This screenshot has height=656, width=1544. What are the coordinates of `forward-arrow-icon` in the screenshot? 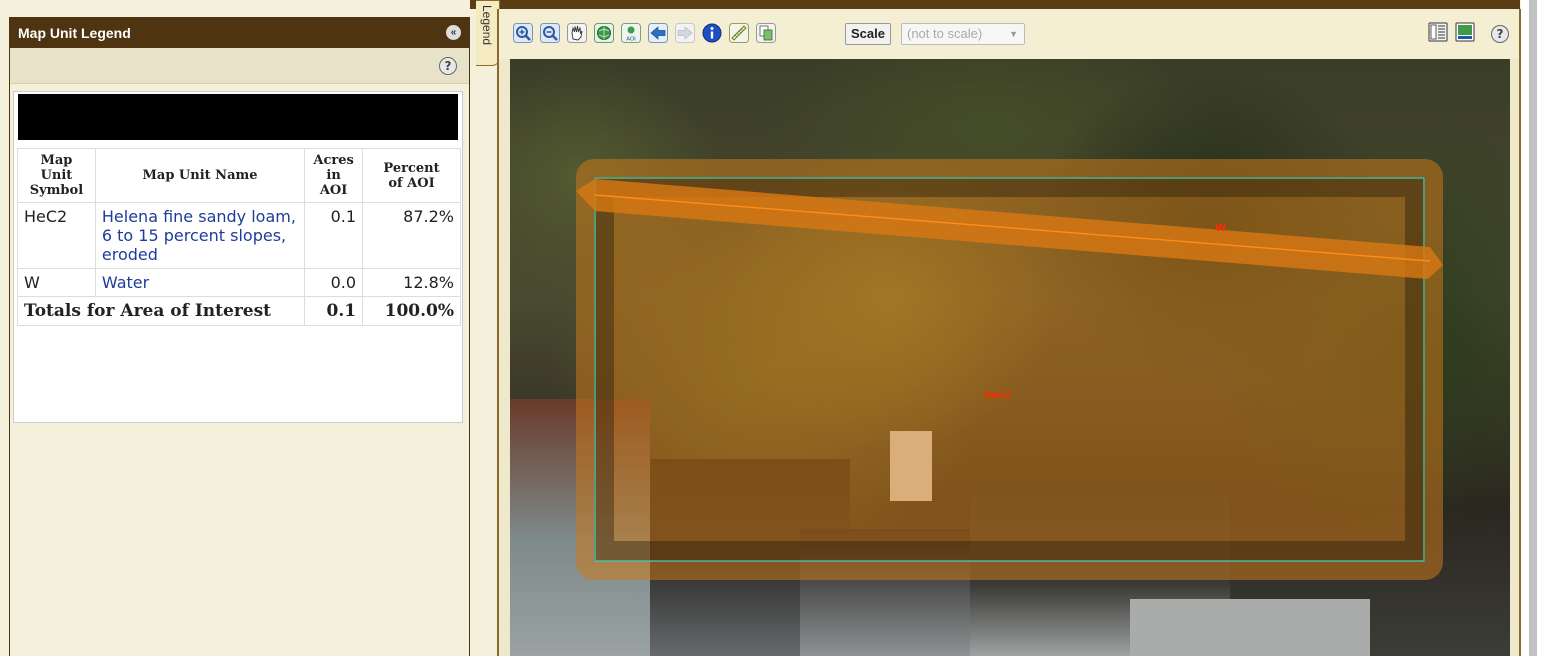 It's located at (685, 33).